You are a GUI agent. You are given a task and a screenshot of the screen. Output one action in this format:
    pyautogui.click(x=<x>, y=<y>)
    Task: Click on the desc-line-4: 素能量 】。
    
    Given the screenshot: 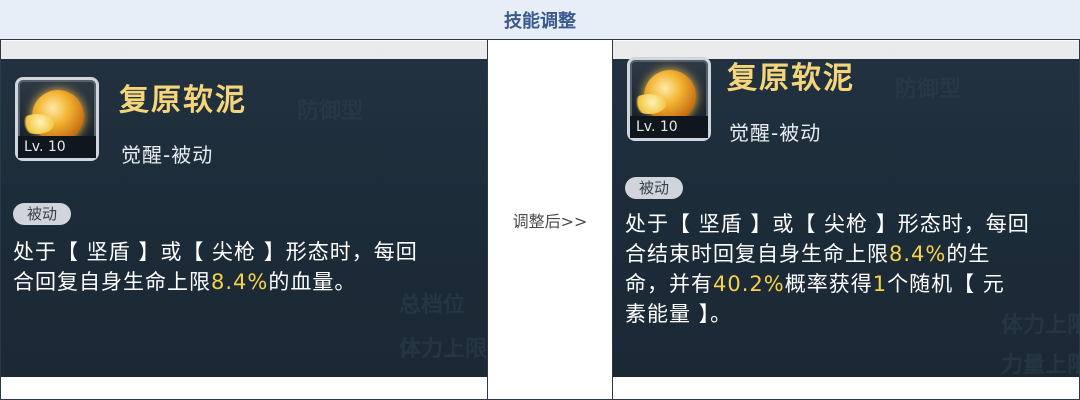 What is the action you would take?
    pyautogui.click(x=679, y=314)
    